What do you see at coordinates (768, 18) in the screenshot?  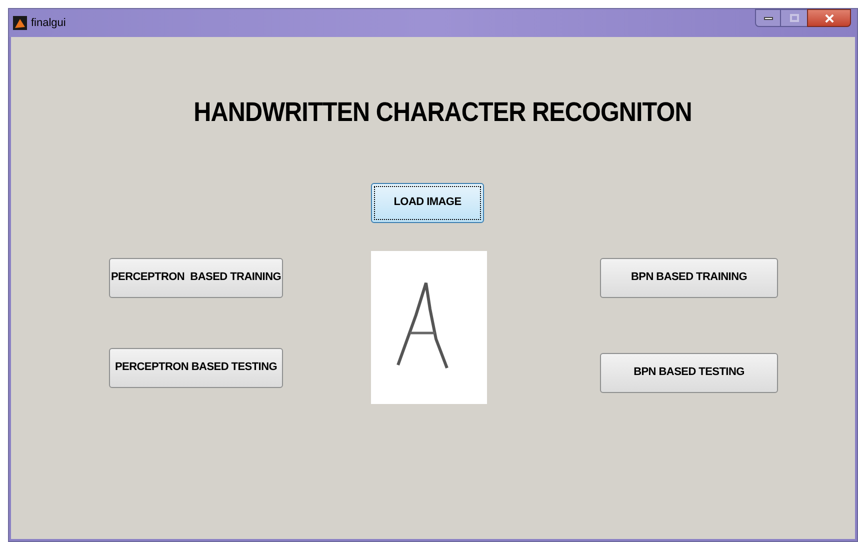 I see `minimize-button` at bounding box center [768, 18].